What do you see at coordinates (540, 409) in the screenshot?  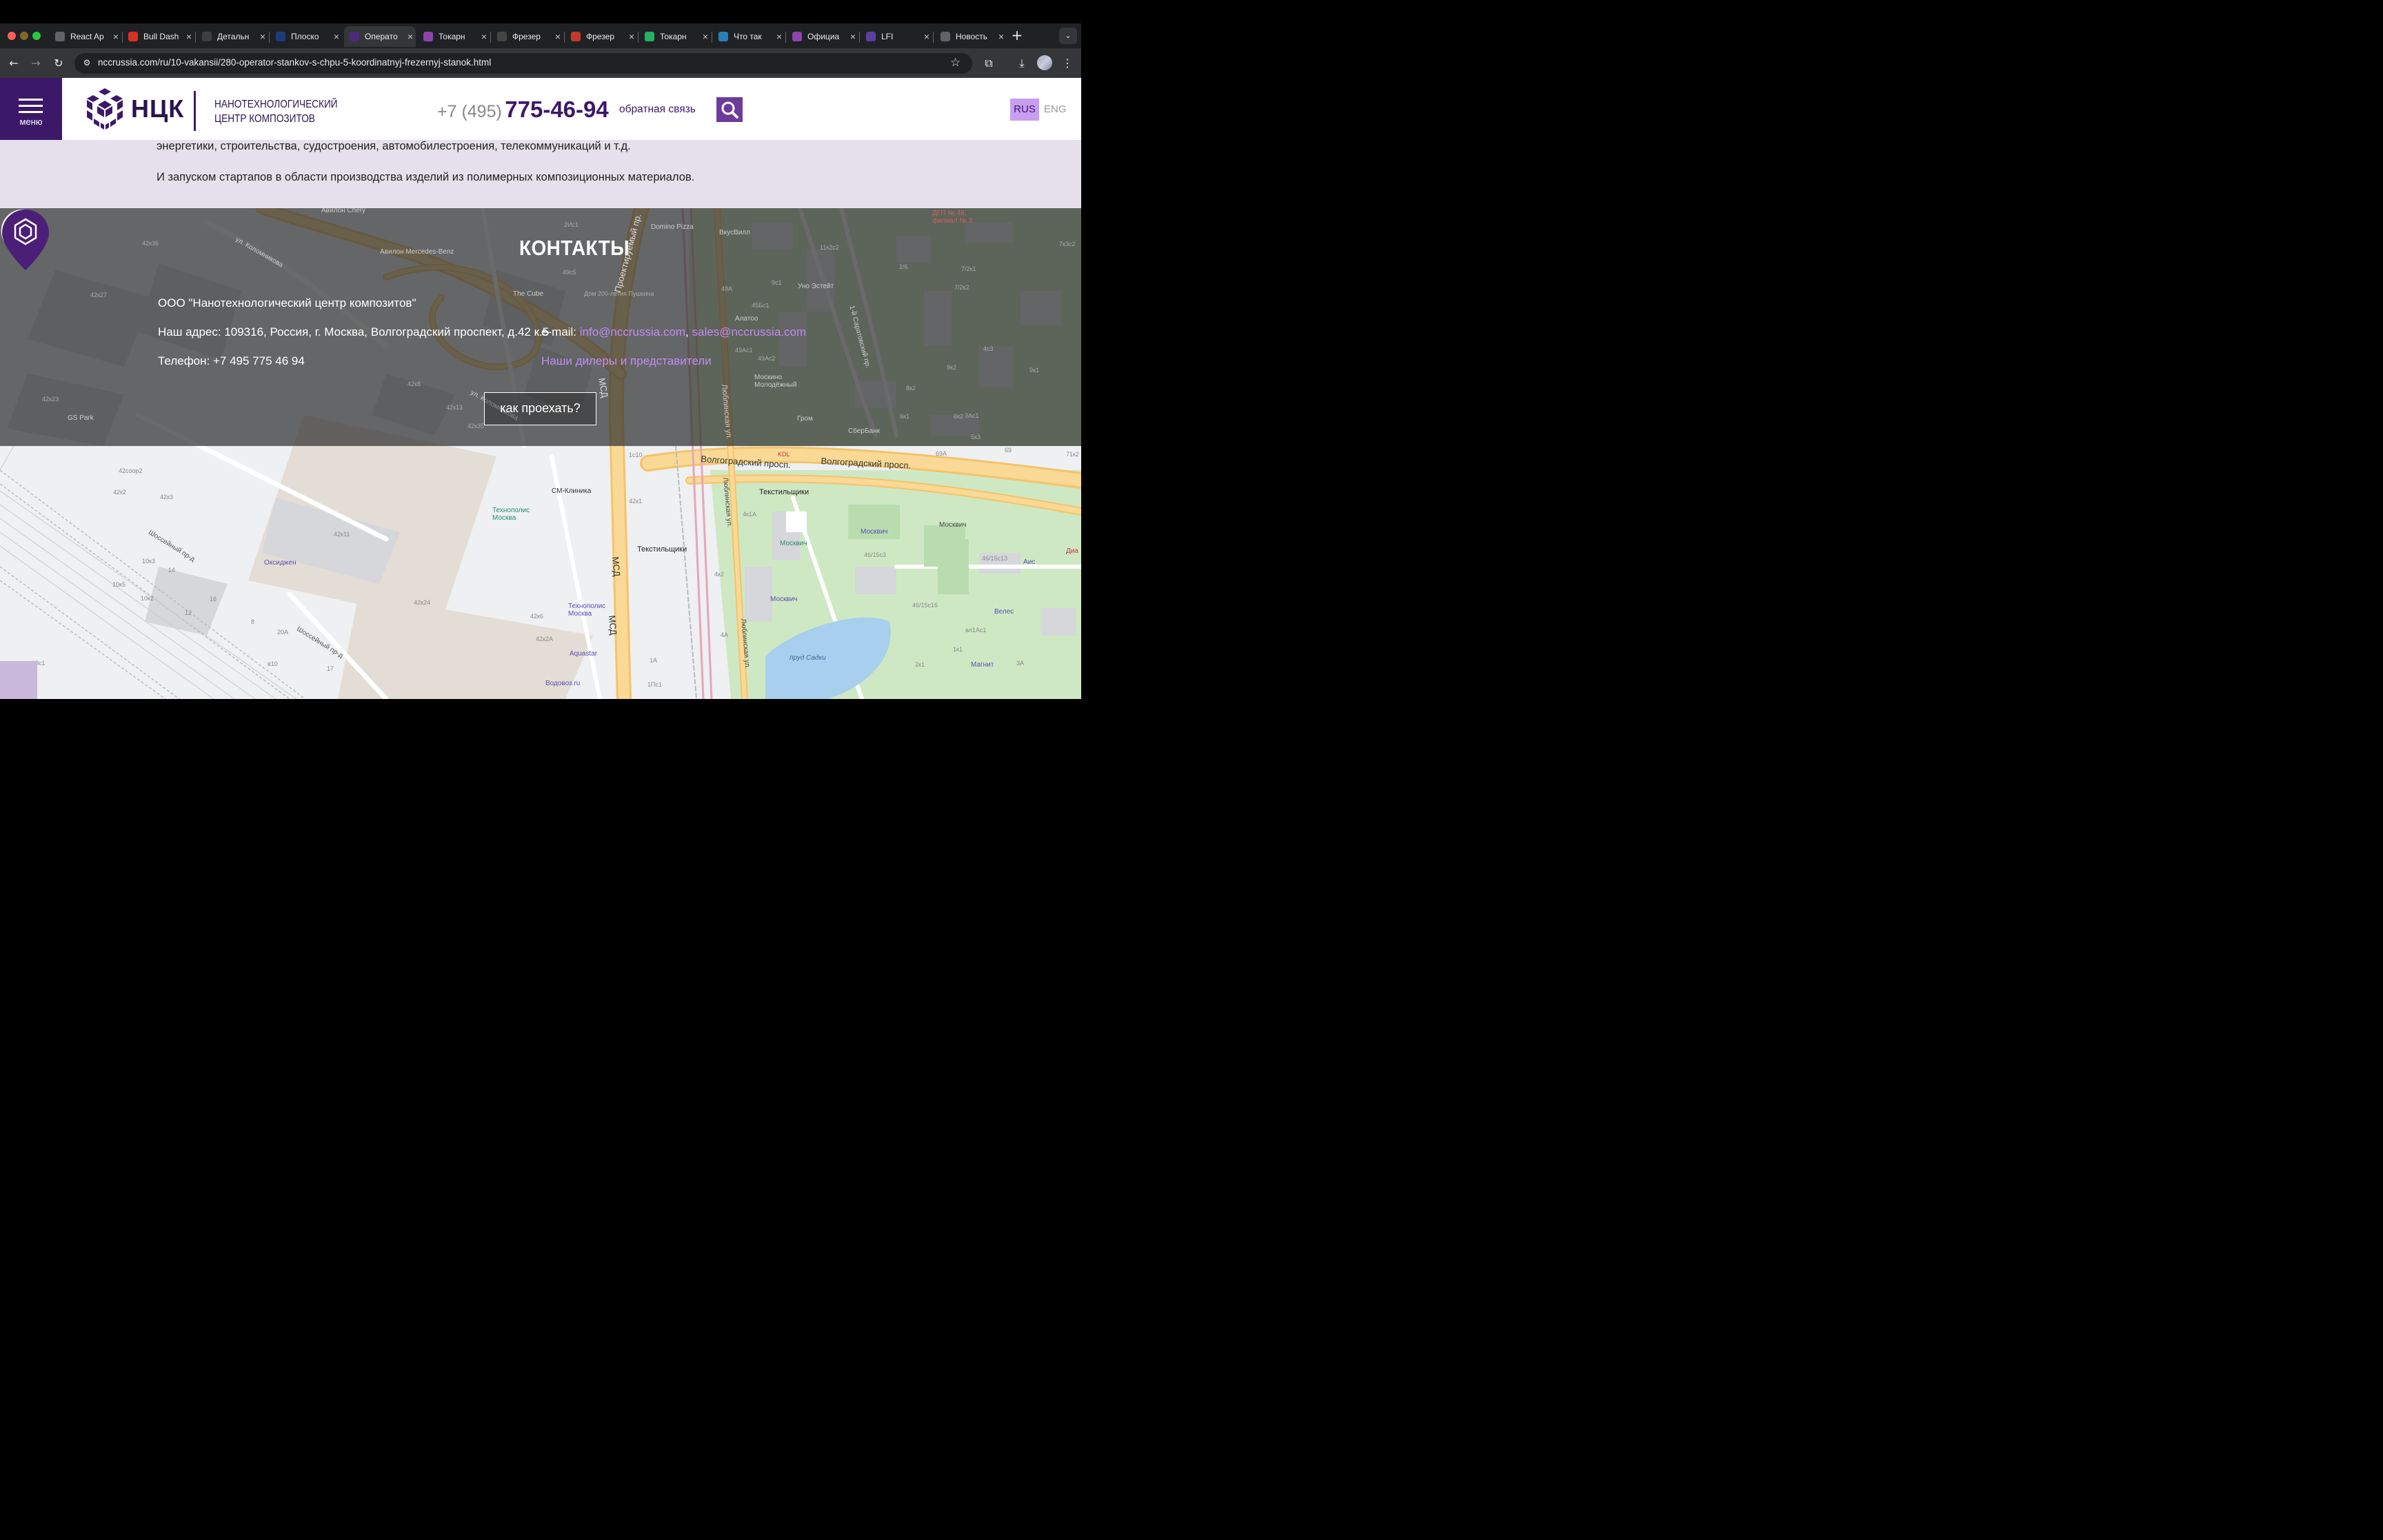 I see `route-button: как проехать?` at bounding box center [540, 409].